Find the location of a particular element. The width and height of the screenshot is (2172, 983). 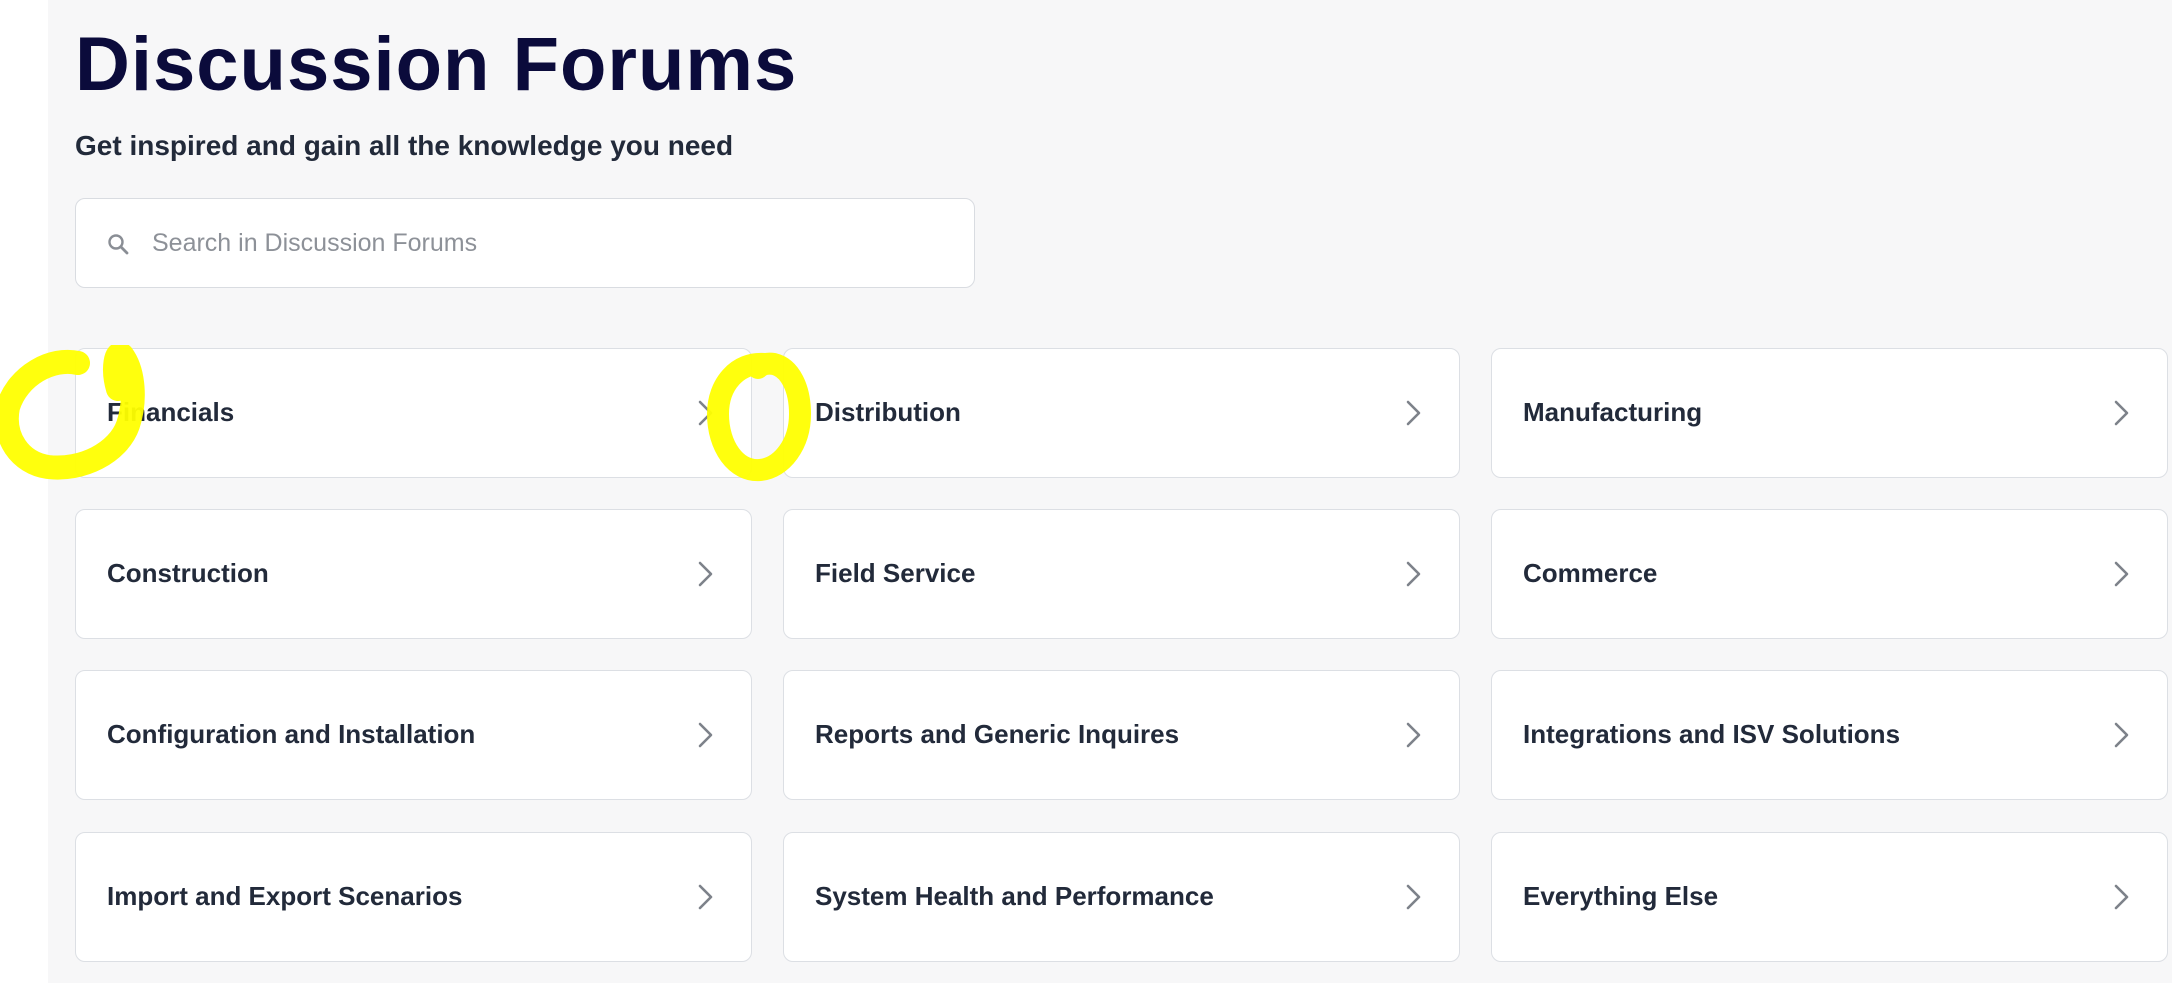

search-input is located at coordinates (552, 243).